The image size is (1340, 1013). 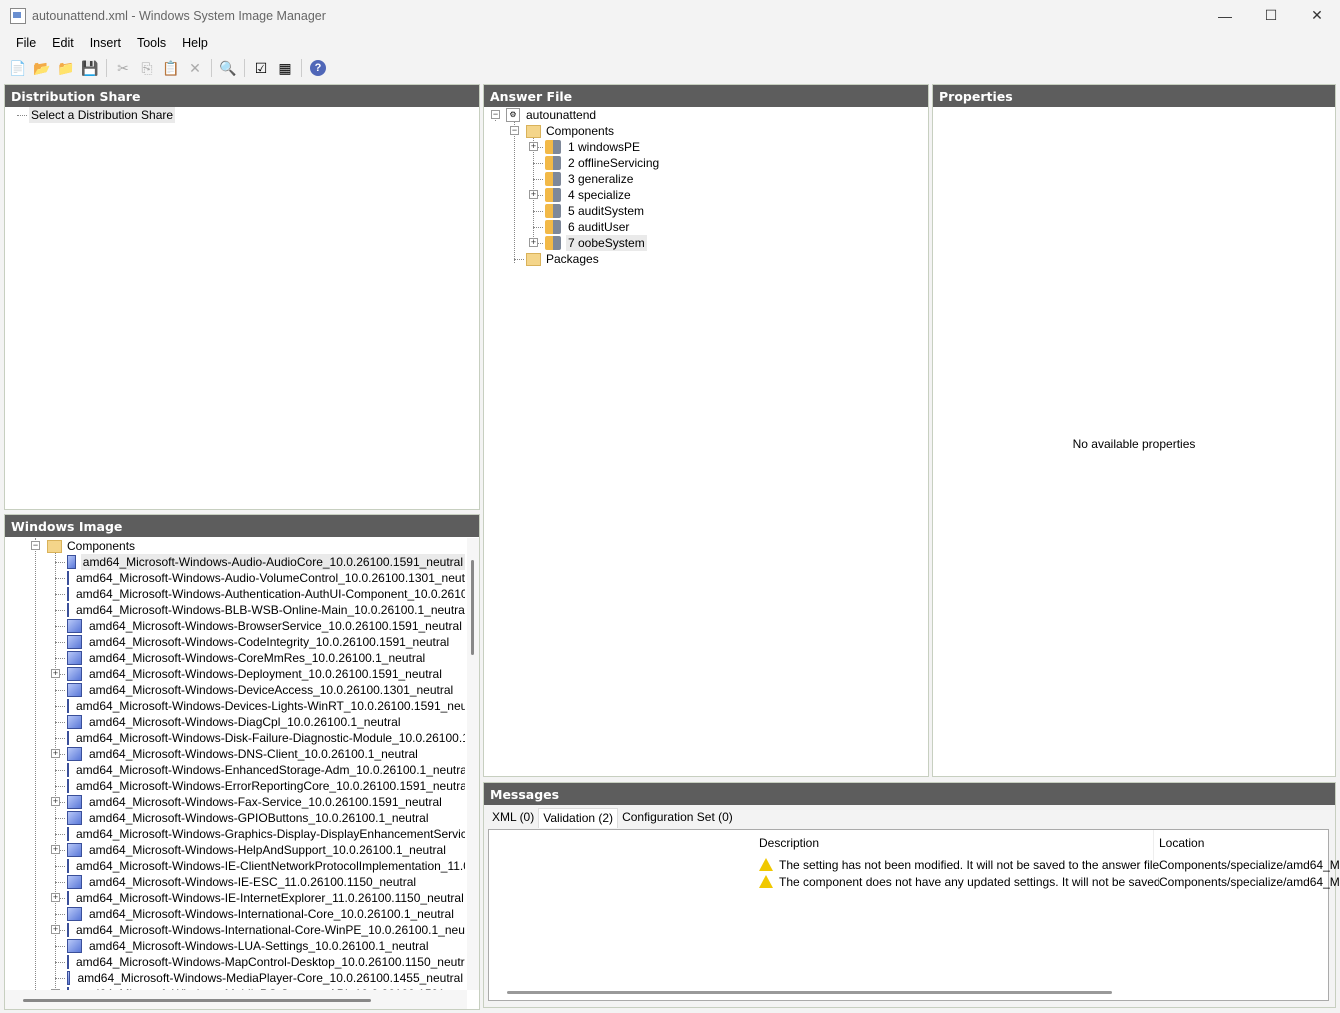 What do you see at coordinates (1225, 15) in the screenshot?
I see `minimize-button: —` at bounding box center [1225, 15].